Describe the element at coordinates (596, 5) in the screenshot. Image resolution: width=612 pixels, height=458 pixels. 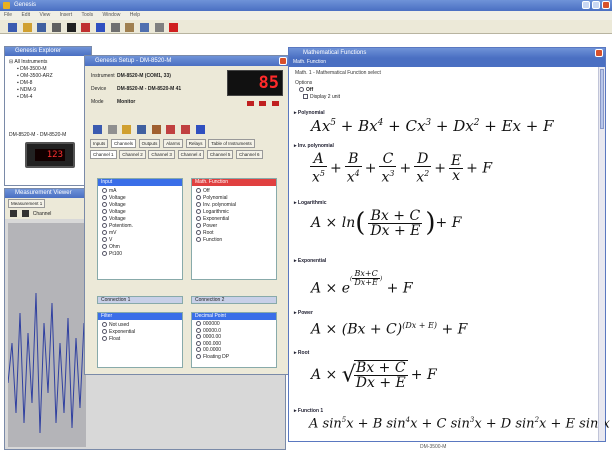
I see `maximize-button` at that location.